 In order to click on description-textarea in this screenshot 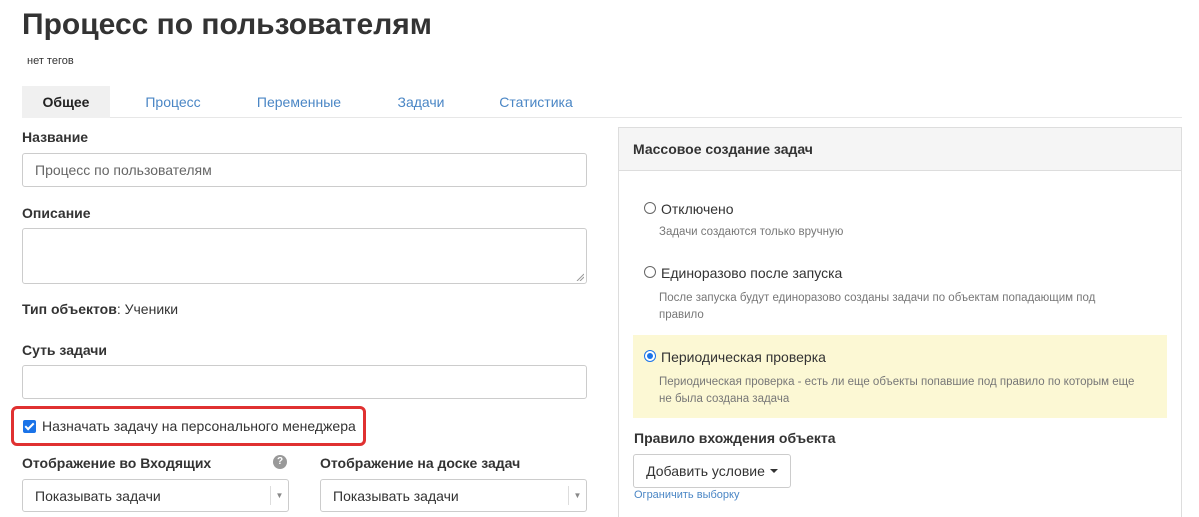, I will do `click(304, 256)`.